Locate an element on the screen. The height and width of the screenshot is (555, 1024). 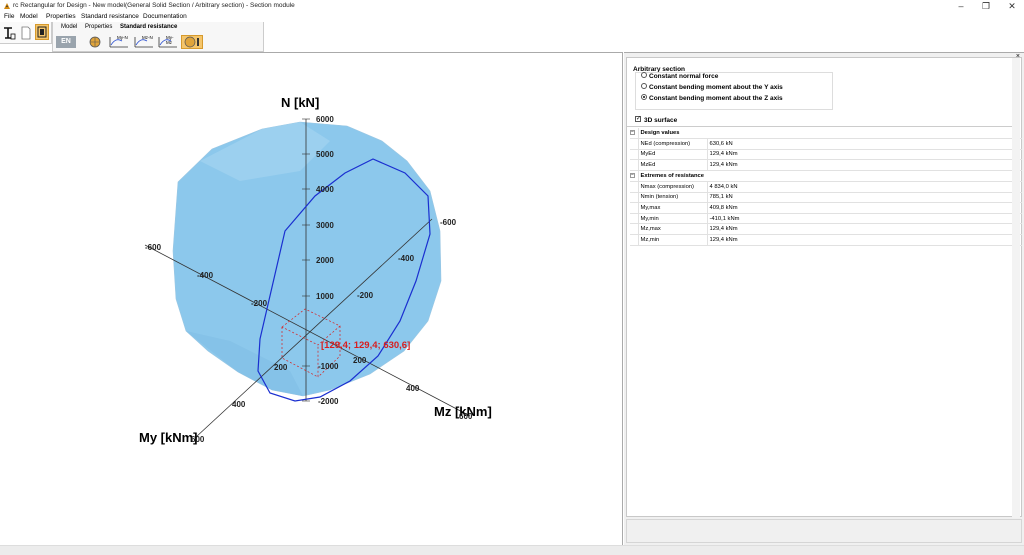
radio-label: Constant bending moment about the Z axis is located at coordinates (716, 98).